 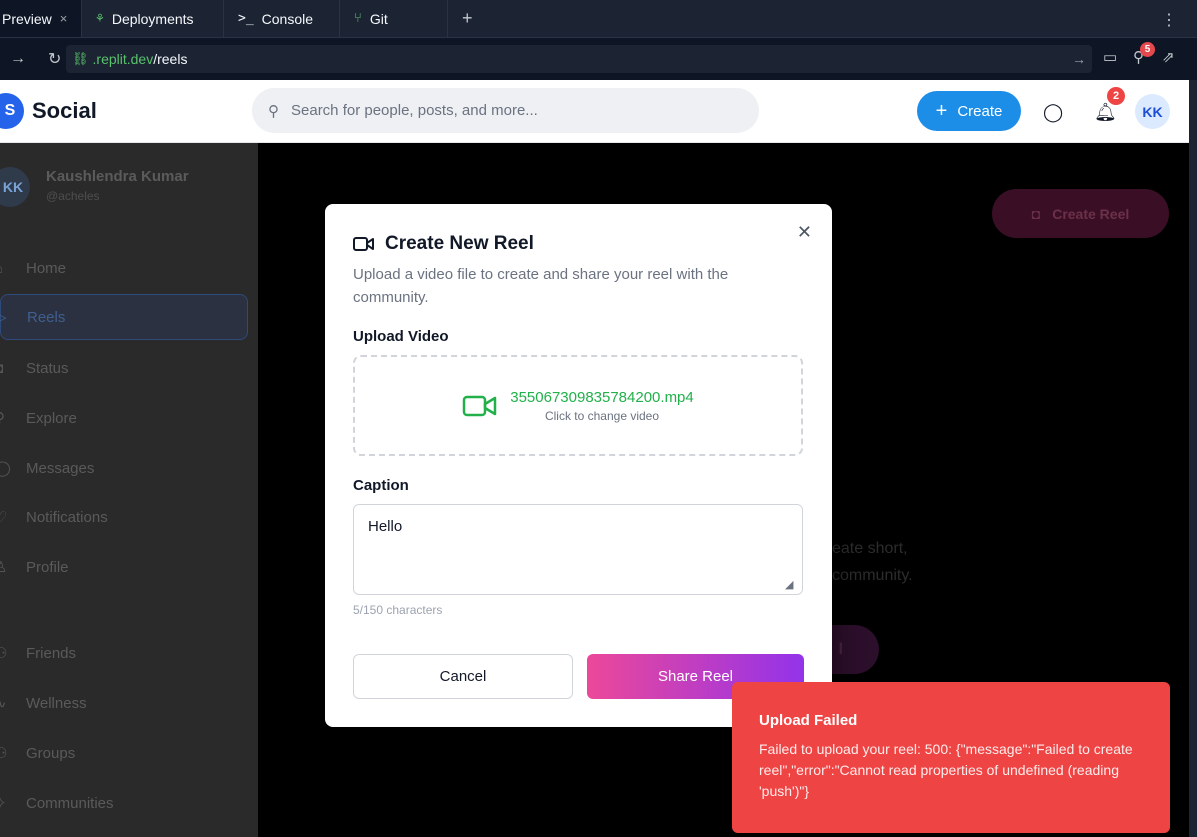 What do you see at coordinates (60, 468) in the screenshot?
I see `sidebar-item-label: Messages` at bounding box center [60, 468].